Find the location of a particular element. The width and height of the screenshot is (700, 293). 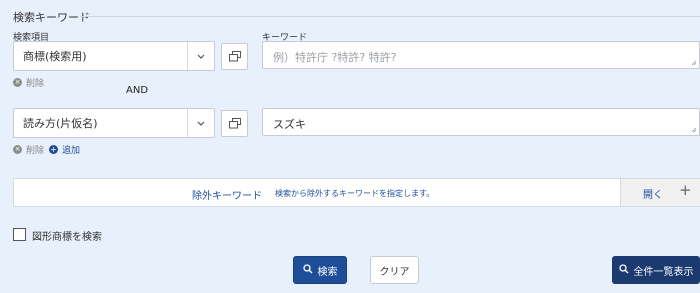

clear-button-label: クリア is located at coordinates (394, 272).